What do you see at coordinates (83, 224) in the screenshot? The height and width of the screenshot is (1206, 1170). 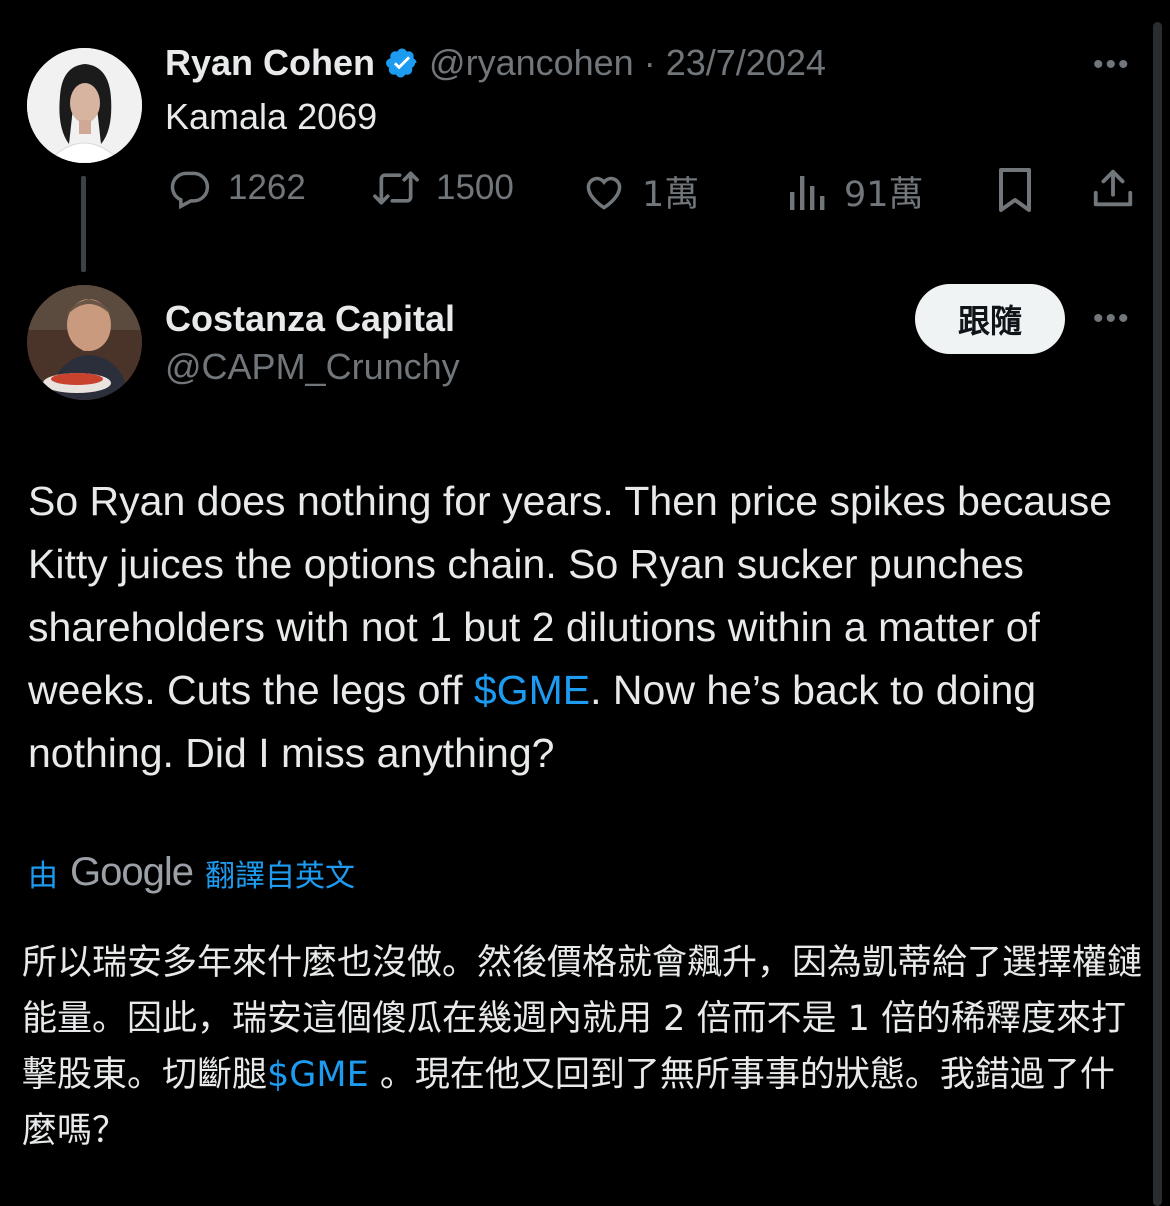 I see `thread-line` at bounding box center [83, 224].